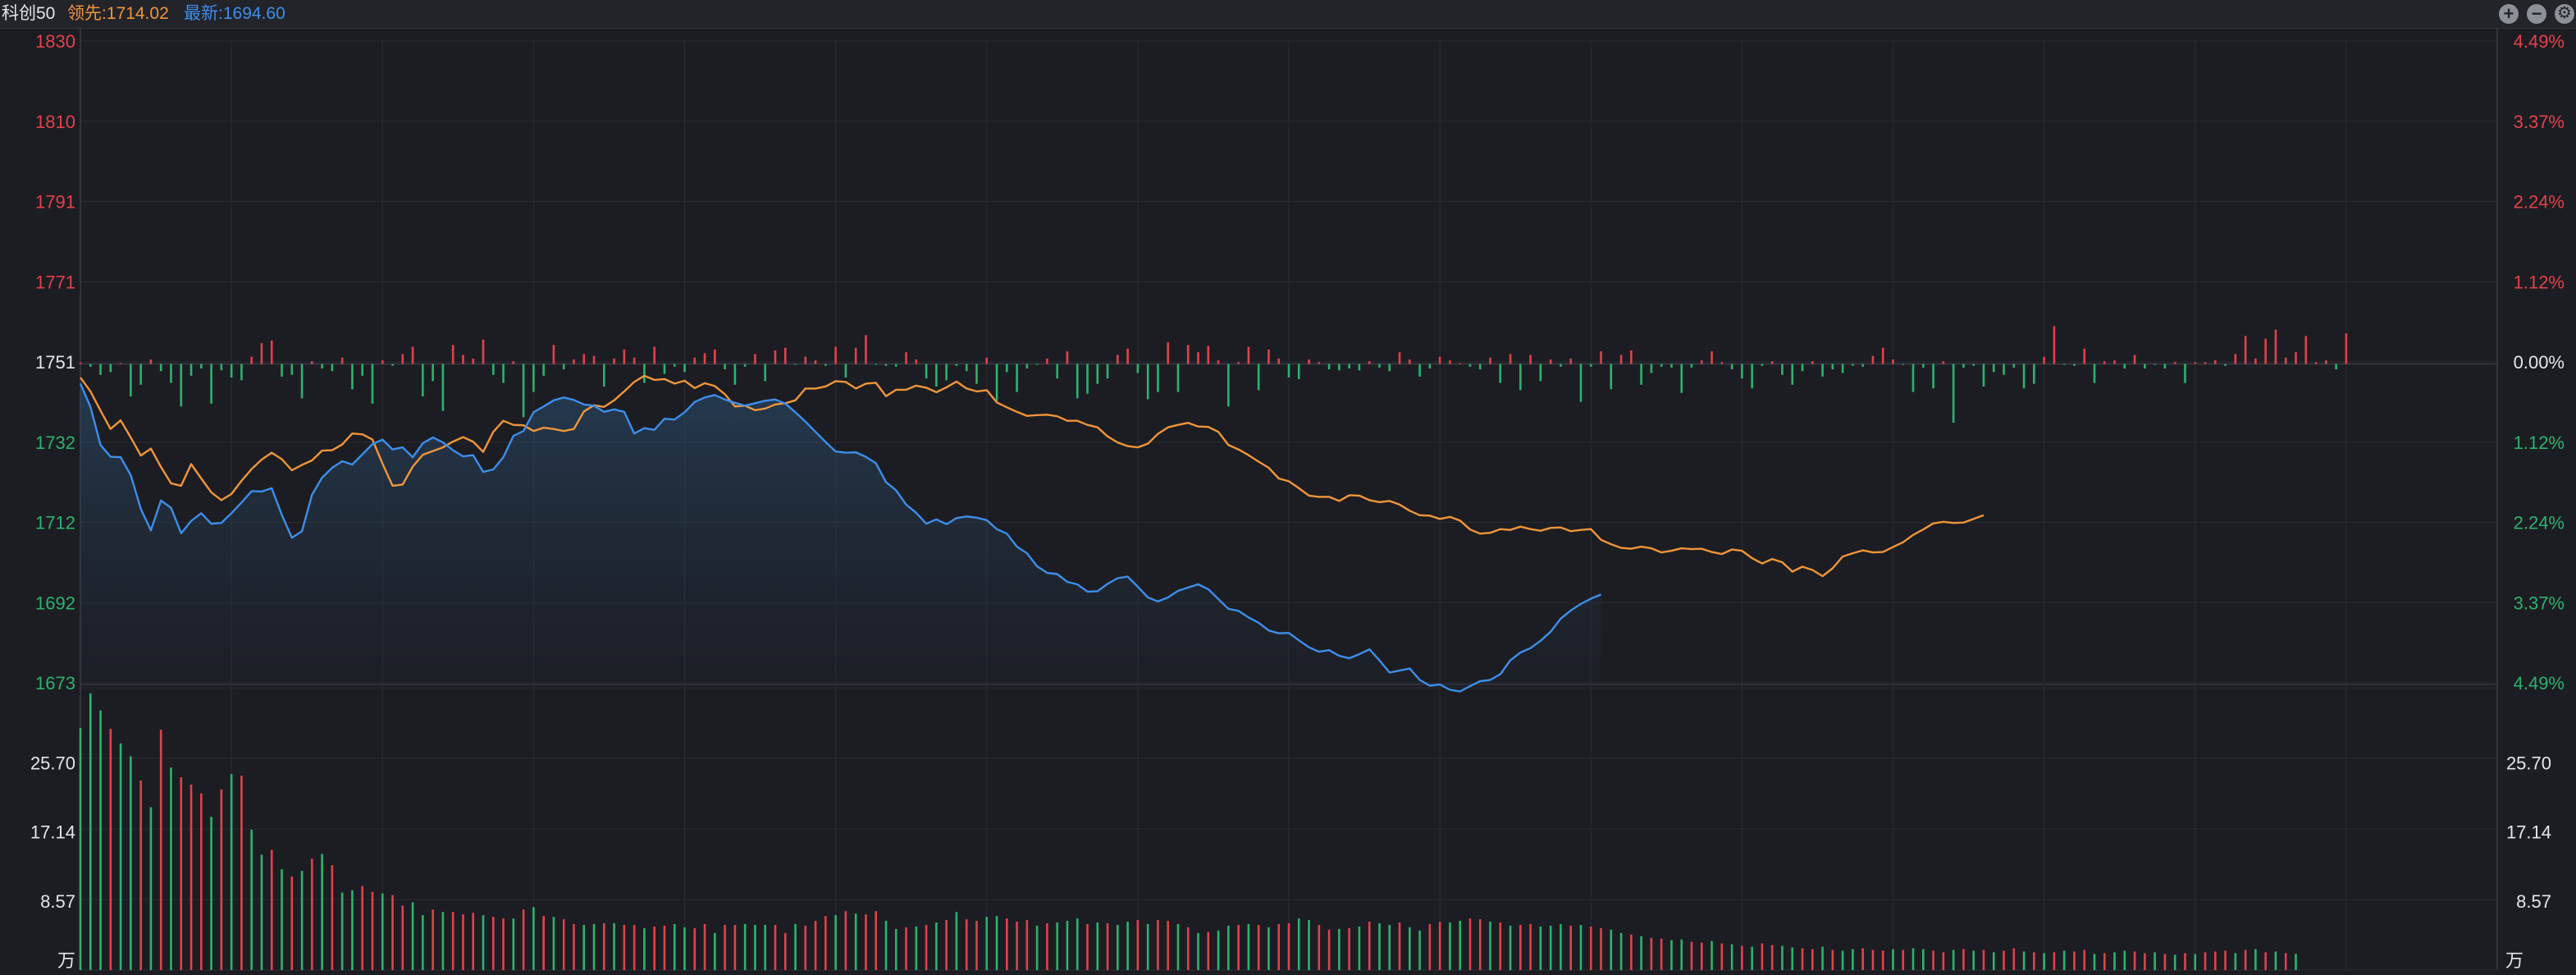 This screenshot has height=975, width=2576. I want to click on price-tick-label: 1771, so click(55, 282).